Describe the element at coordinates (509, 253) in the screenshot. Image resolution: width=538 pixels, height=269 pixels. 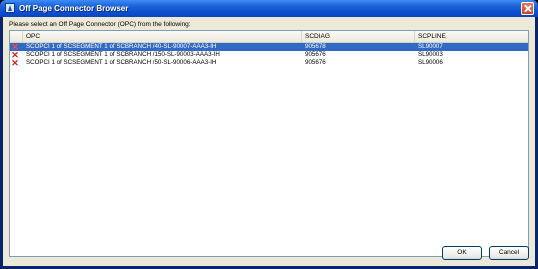
I see `cancel-button: Cancel` at that location.